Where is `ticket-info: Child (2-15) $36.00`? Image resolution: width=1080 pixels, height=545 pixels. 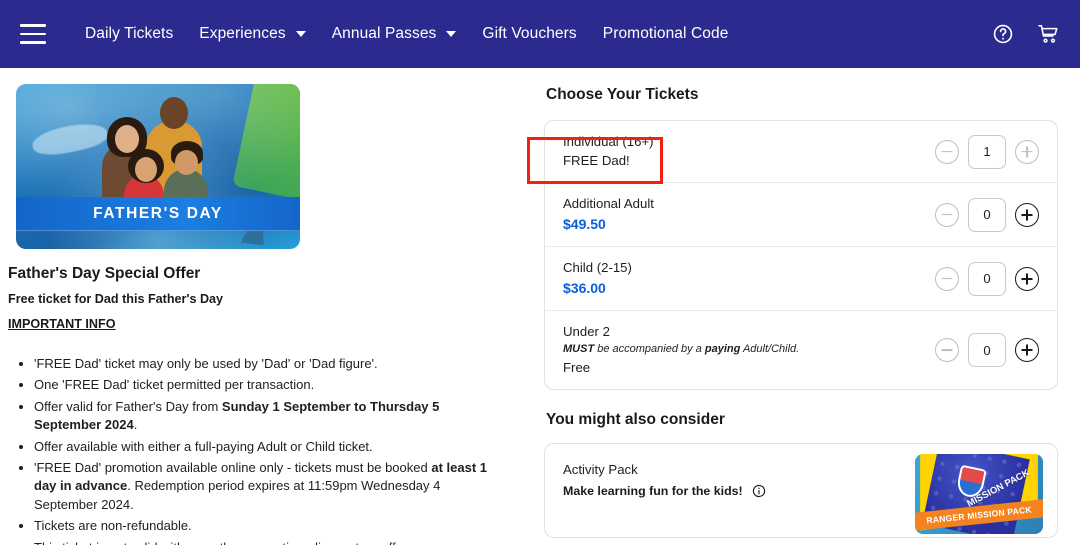 ticket-info: Child (2-15) $36.00 is located at coordinates (749, 278).